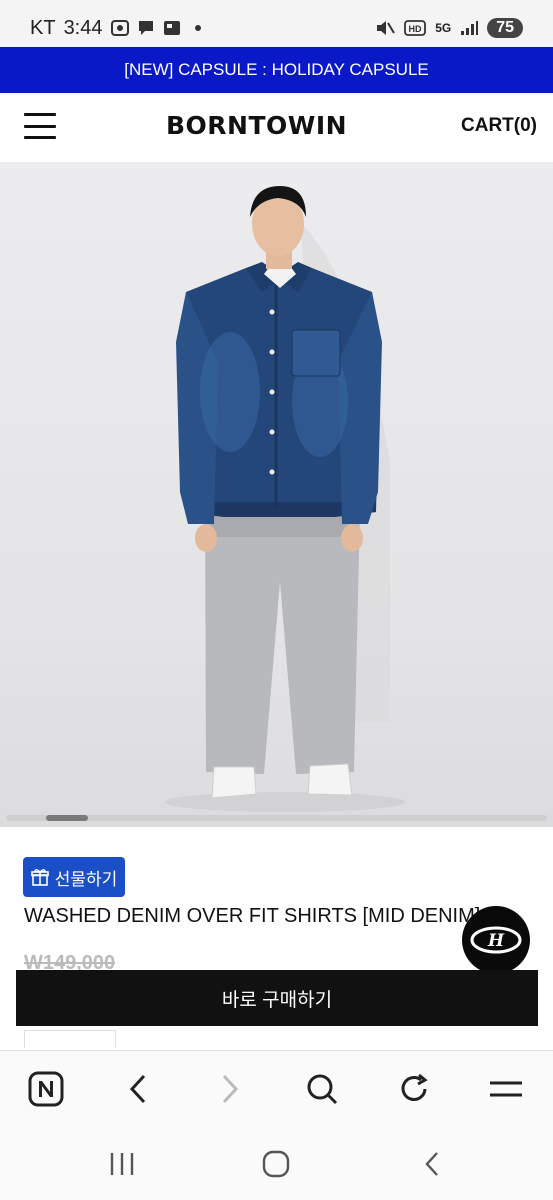 The image size is (553, 1200). I want to click on option-select-hint, so click(70, 1039).